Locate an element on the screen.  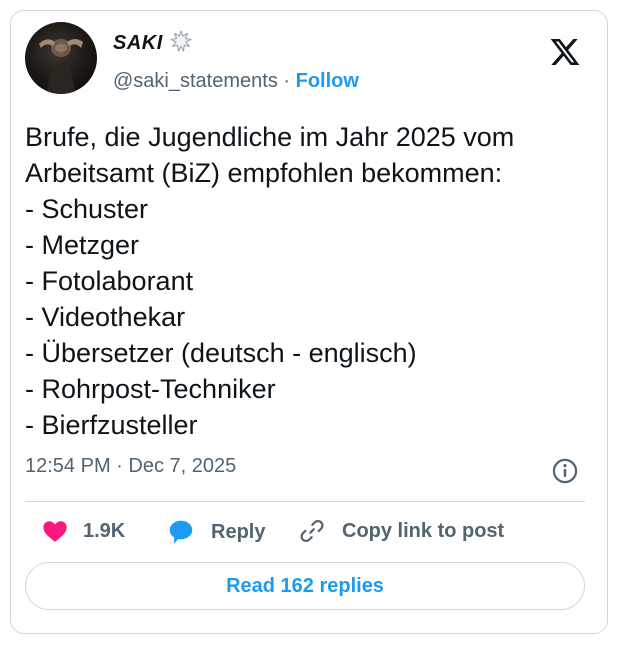
tweet-line: - Übersetzer (deutsch - englisch) is located at coordinates (221, 353).